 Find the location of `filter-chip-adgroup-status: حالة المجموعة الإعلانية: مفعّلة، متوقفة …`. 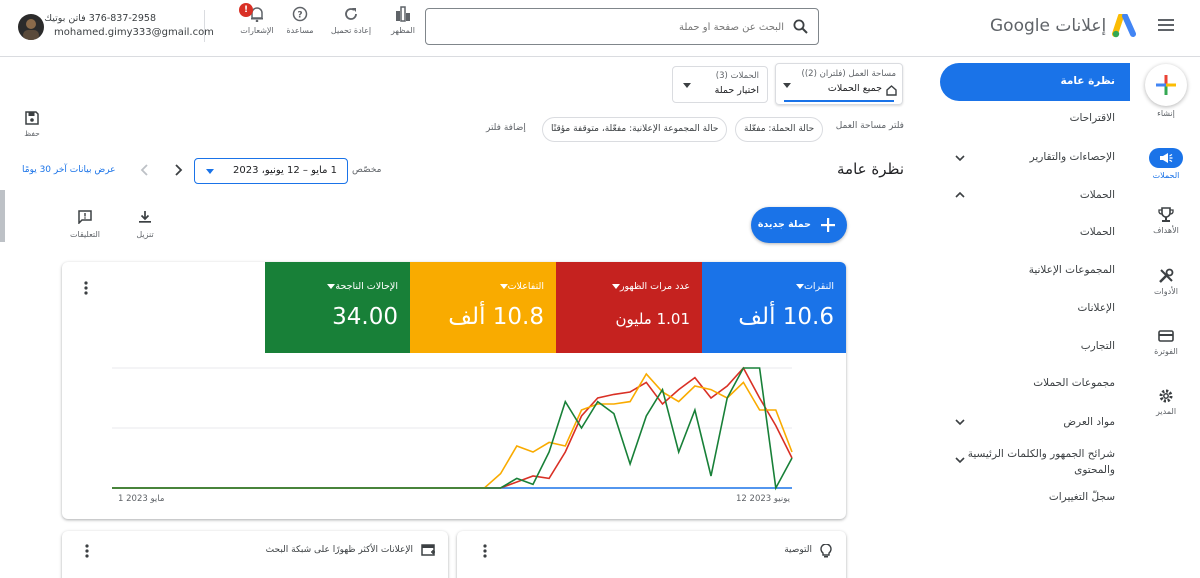

filter-chip-adgroup-status: حالة المجموعة الإعلانية: مفعّلة، متوقفة … is located at coordinates (635, 129).